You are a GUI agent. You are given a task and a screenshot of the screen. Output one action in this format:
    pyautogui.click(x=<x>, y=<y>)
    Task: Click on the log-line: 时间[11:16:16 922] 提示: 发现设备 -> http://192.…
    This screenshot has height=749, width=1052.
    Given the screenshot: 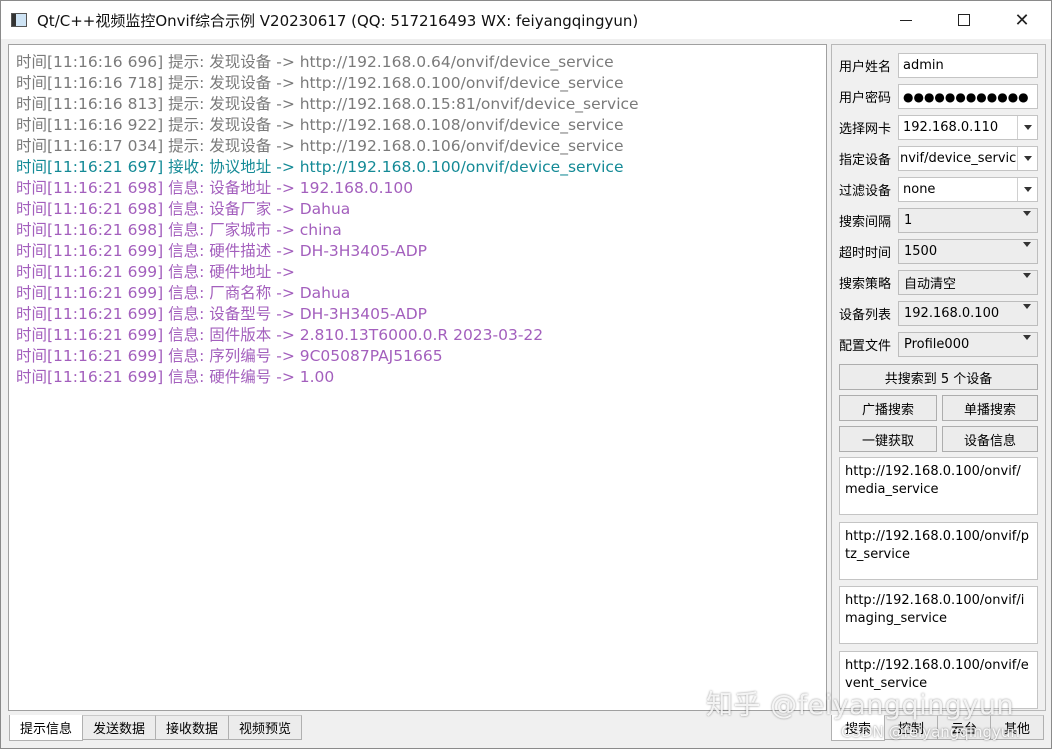 What is the action you would take?
    pyautogui.click(x=320, y=125)
    